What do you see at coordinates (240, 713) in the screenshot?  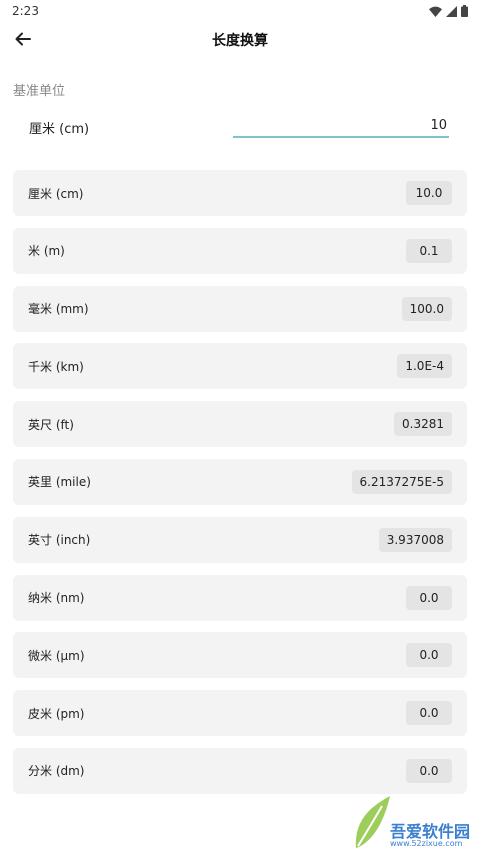 I see `result-card-pm: 皮米 (pm) 0.0` at bounding box center [240, 713].